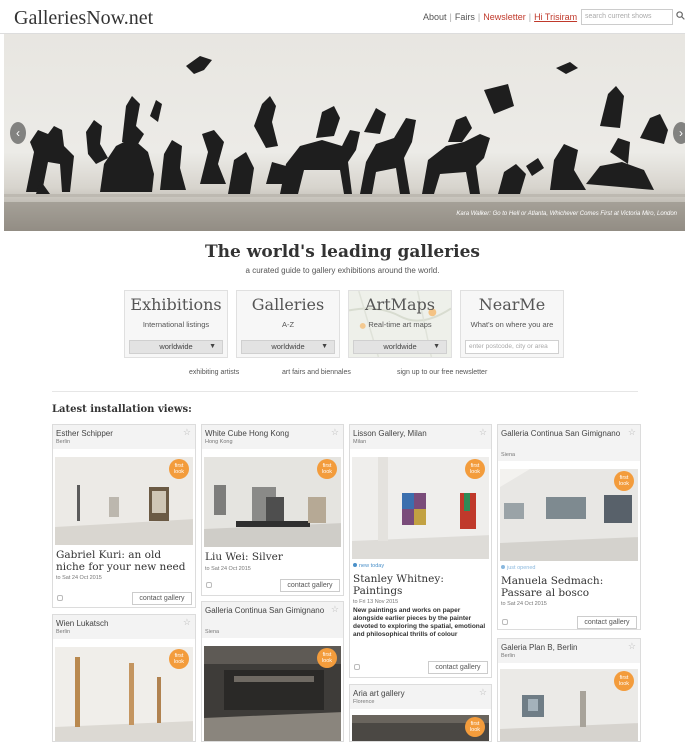 The image size is (685, 742). I want to click on nearme-location-input: enter postcode, city or area, so click(512, 347).